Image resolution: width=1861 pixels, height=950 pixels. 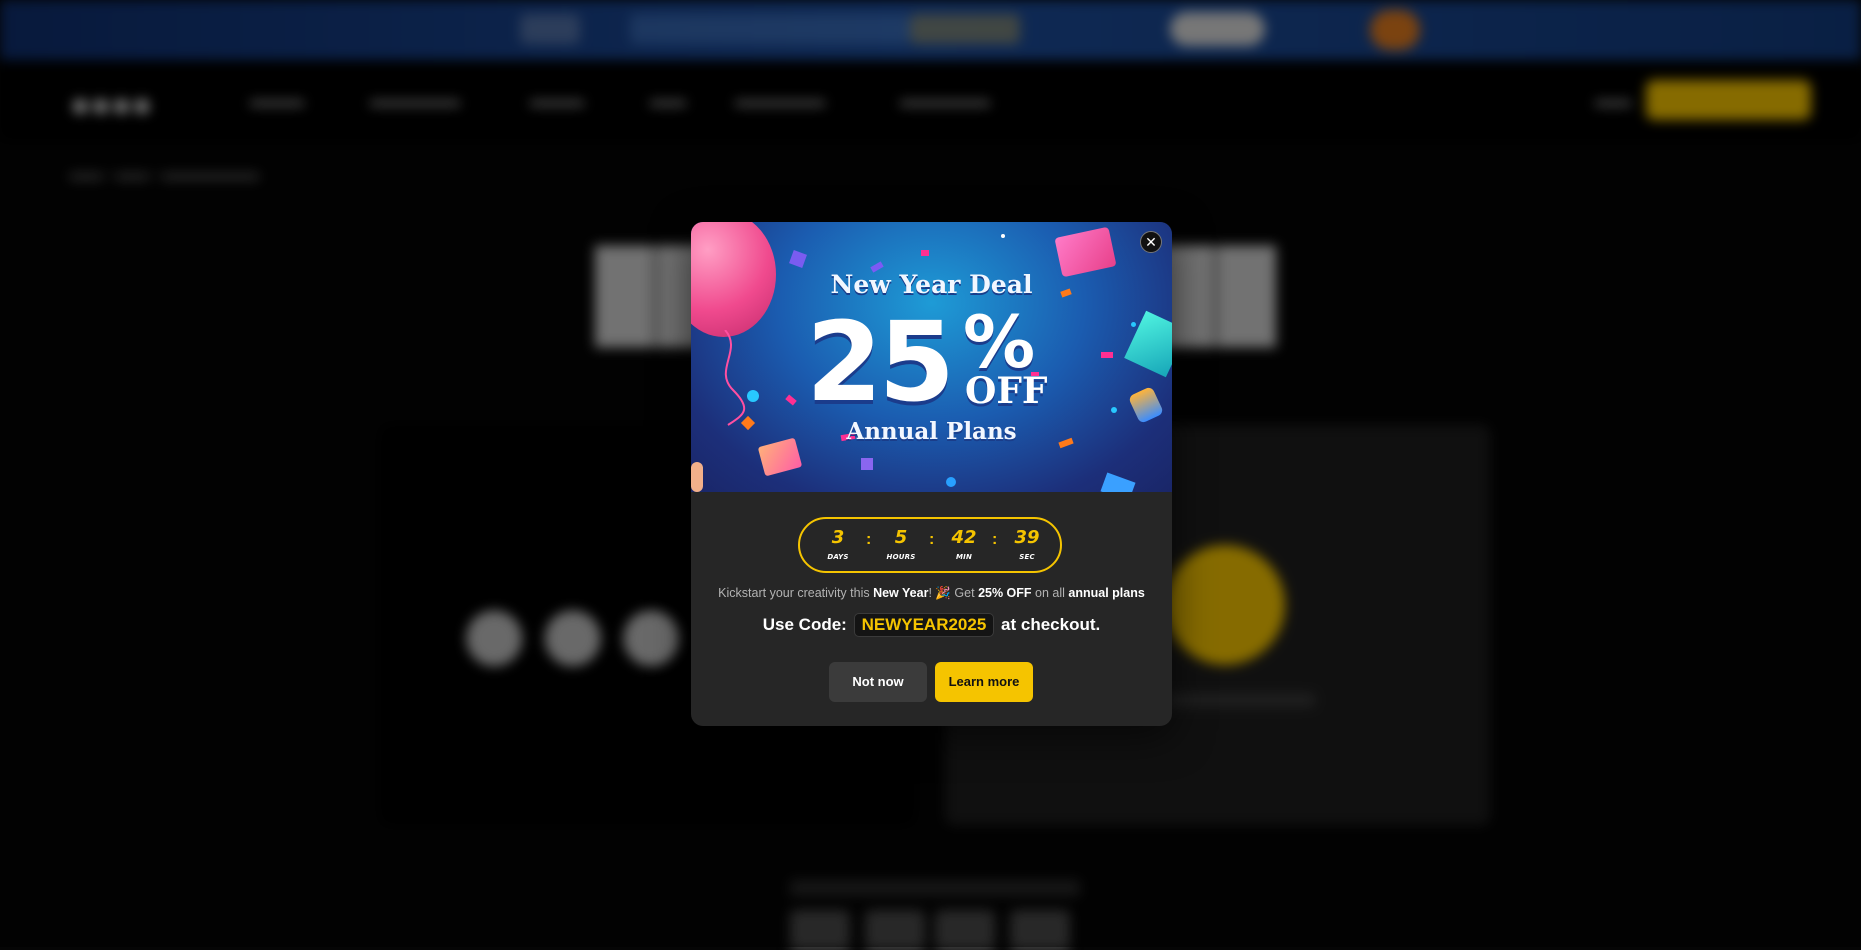 What do you see at coordinates (1151, 242) in the screenshot?
I see `close-button: ✕` at bounding box center [1151, 242].